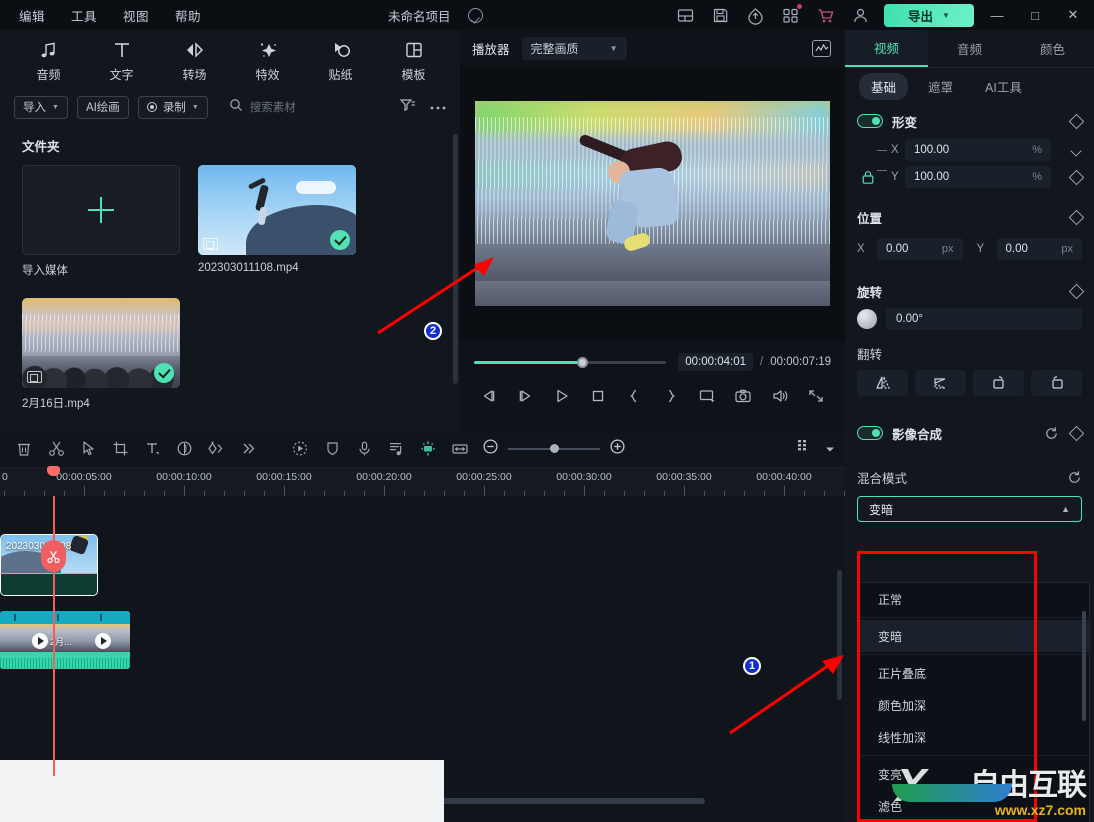  What do you see at coordinates (940, 383) in the screenshot?
I see `flip-vertical-icon` at bounding box center [940, 383].